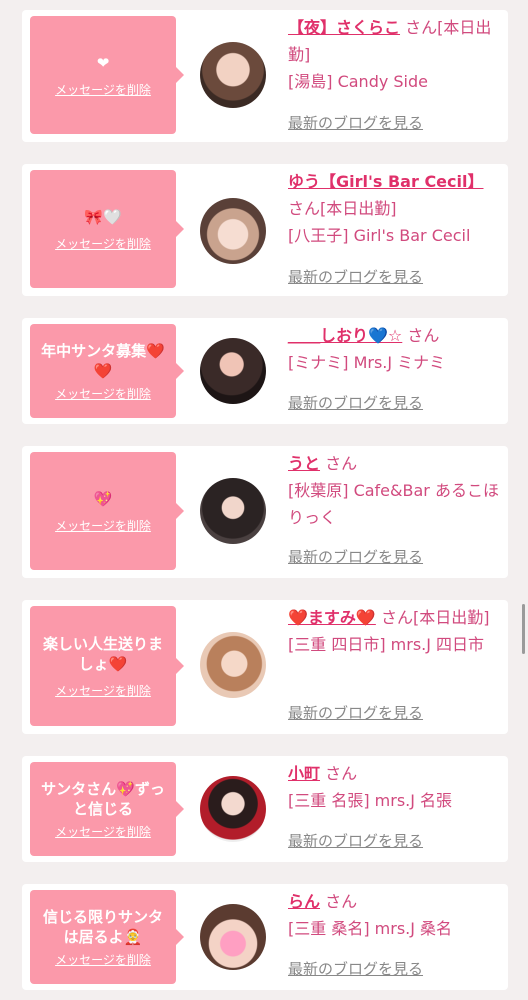 Image resolution: width=528 pixels, height=1000 pixels. What do you see at coordinates (358, 81) in the screenshot?
I see `shop-text: [湯島] Candy Side` at bounding box center [358, 81].